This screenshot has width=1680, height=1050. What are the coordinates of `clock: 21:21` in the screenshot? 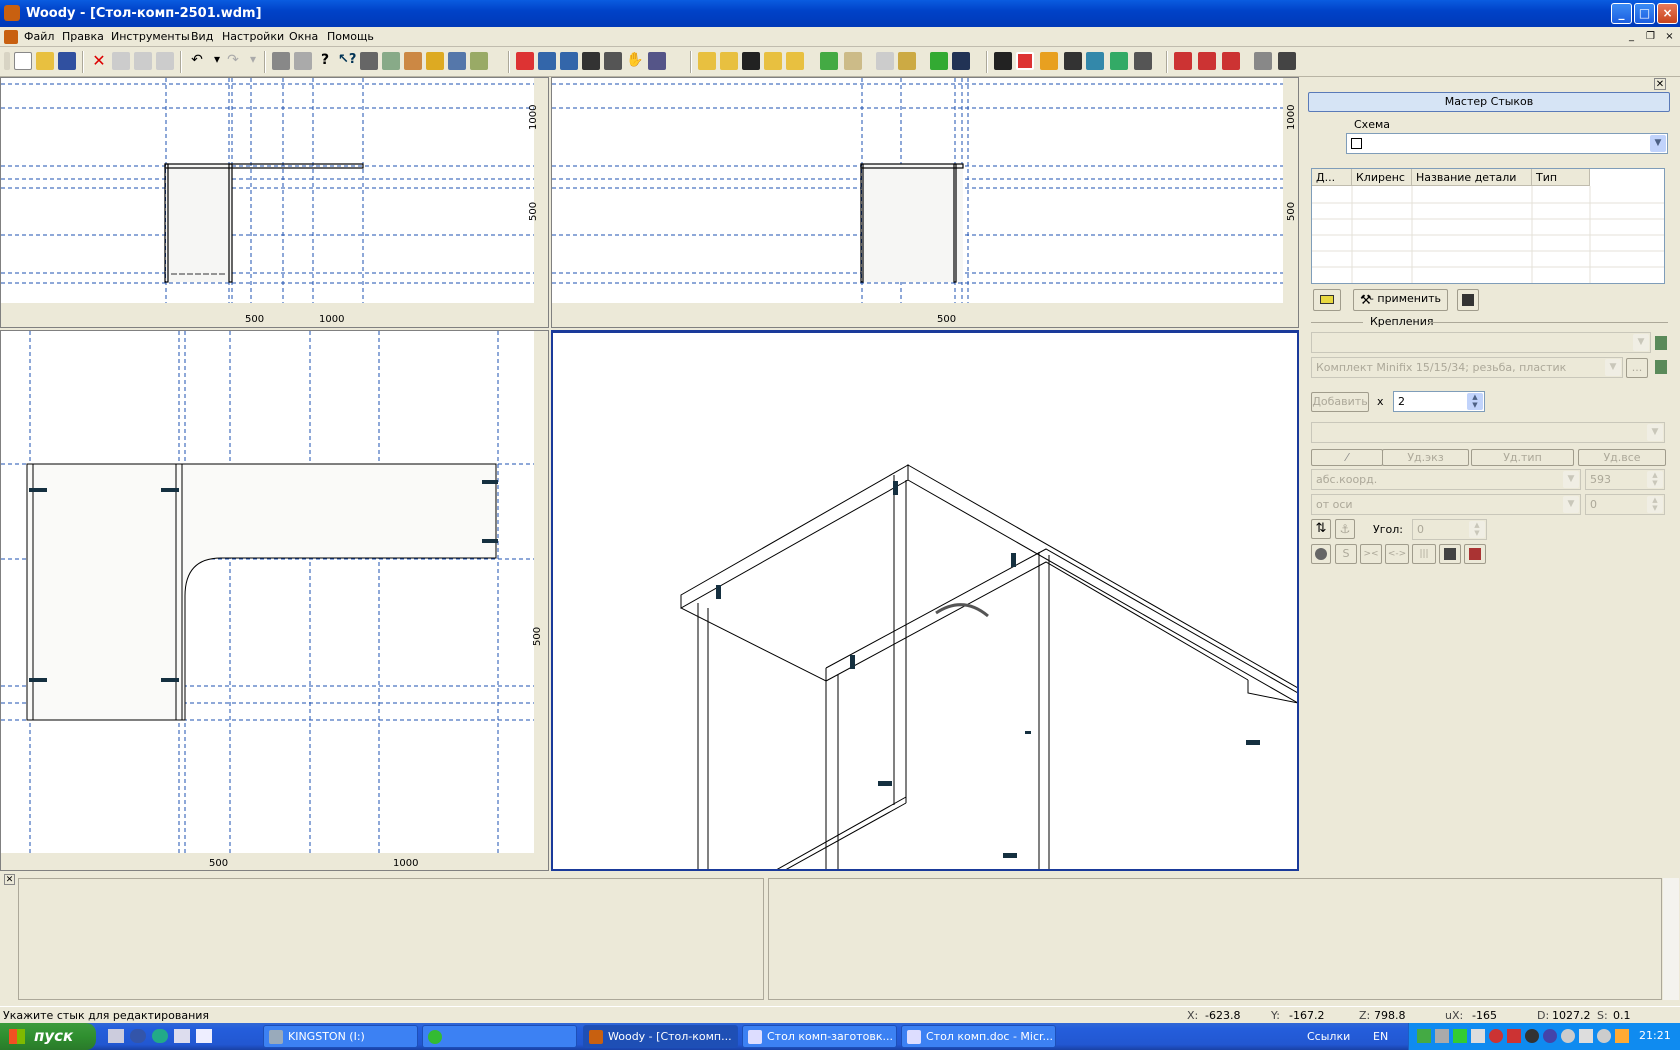 It's located at (1655, 1035).